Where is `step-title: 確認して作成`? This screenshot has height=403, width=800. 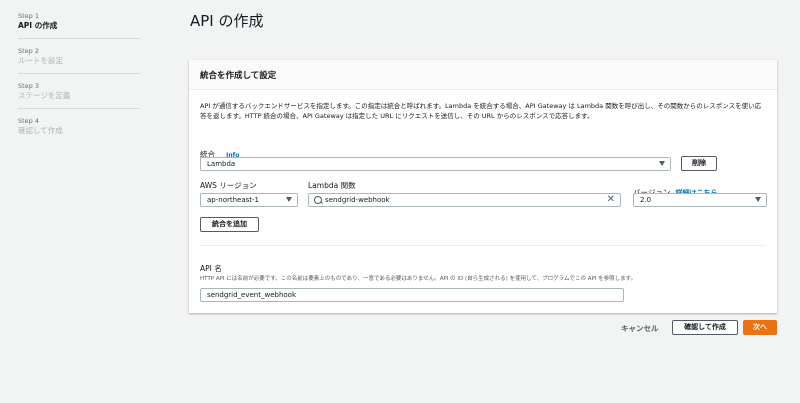 step-title: 確認して作成 is located at coordinates (40, 130).